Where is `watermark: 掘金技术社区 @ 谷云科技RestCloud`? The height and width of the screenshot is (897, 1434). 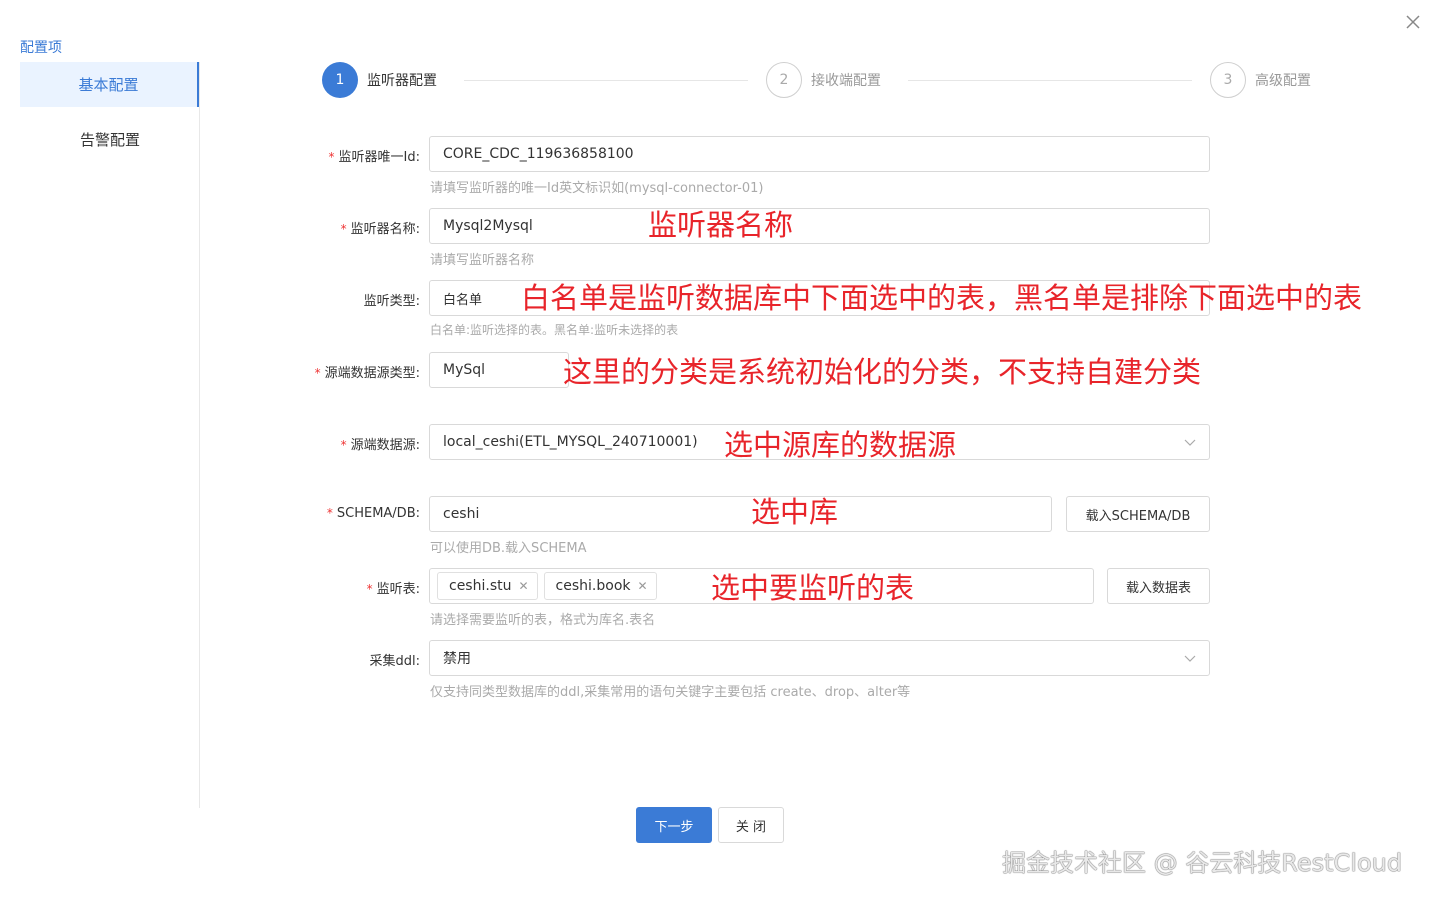 watermark: 掘金技术社区 @ 谷云科技RestCloud is located at coordinates (1202, 863).